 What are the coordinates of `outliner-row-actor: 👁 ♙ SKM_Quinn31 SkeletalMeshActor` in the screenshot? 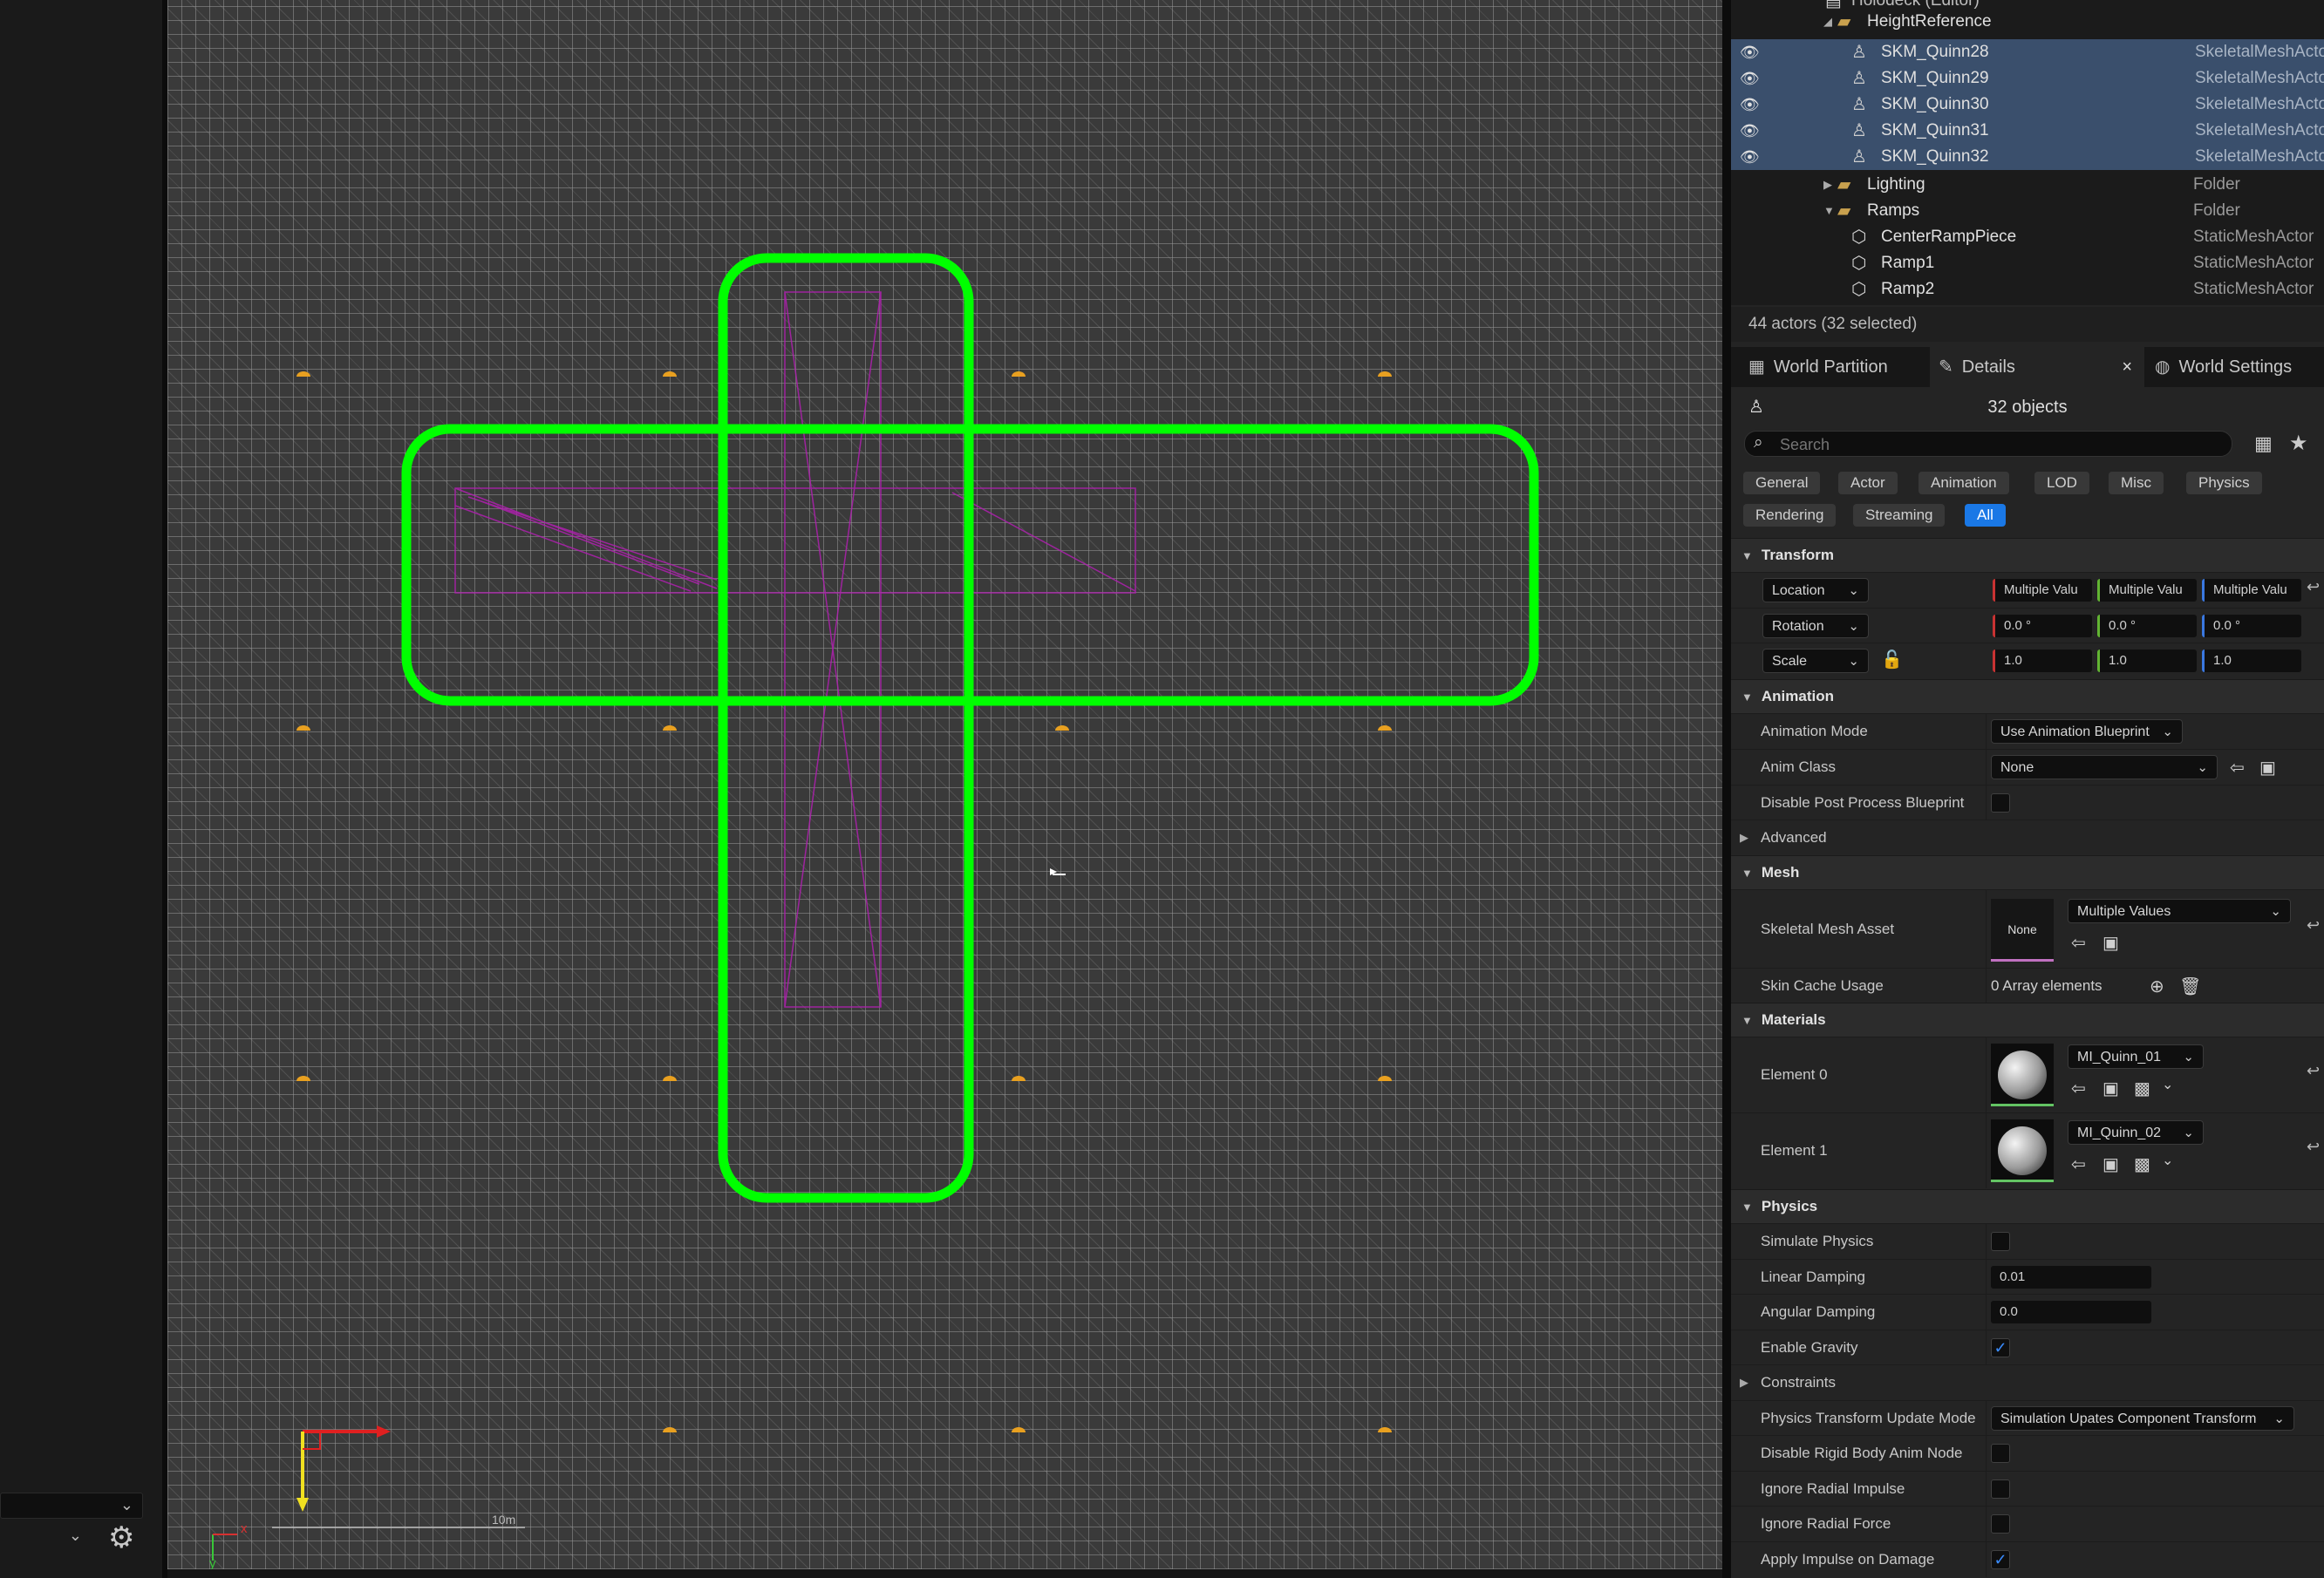 It's located at (2027, 131).